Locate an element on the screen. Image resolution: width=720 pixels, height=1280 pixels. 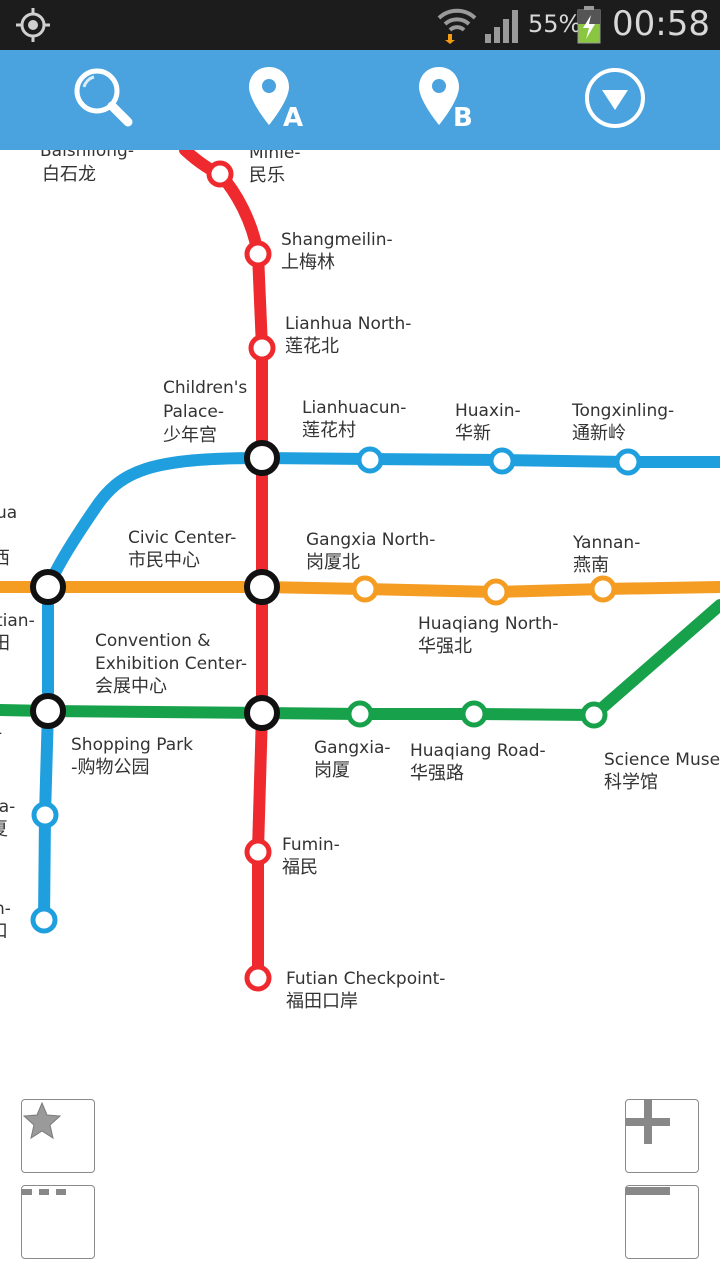
label-civic-center-cn: 市民中心 is located at coordinates (164, 560).